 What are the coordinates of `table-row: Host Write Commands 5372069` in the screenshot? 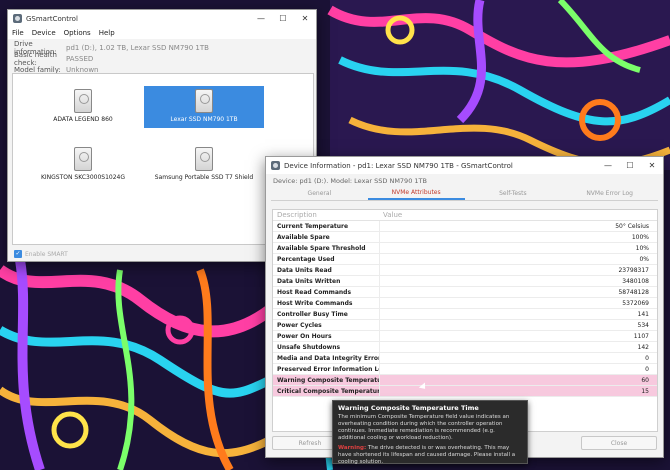 It's located at (465, 303).